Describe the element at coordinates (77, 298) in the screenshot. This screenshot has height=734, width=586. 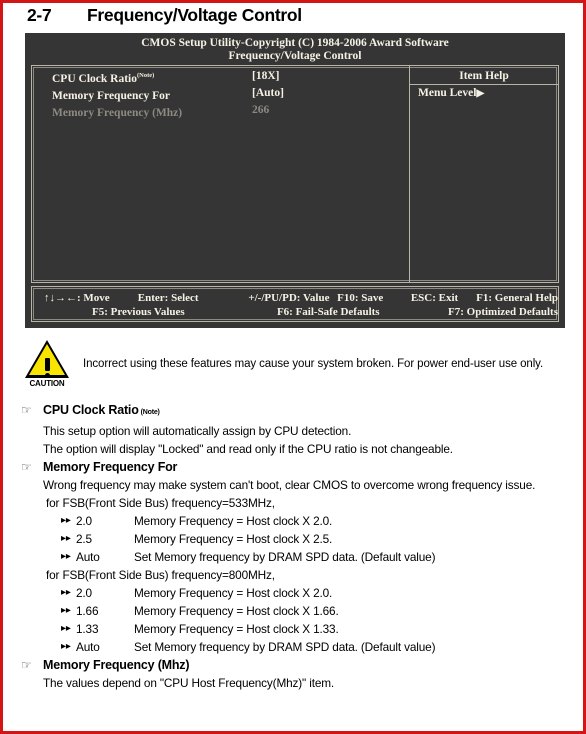
I see `key-move: ↑↓→←: Move` at that location.